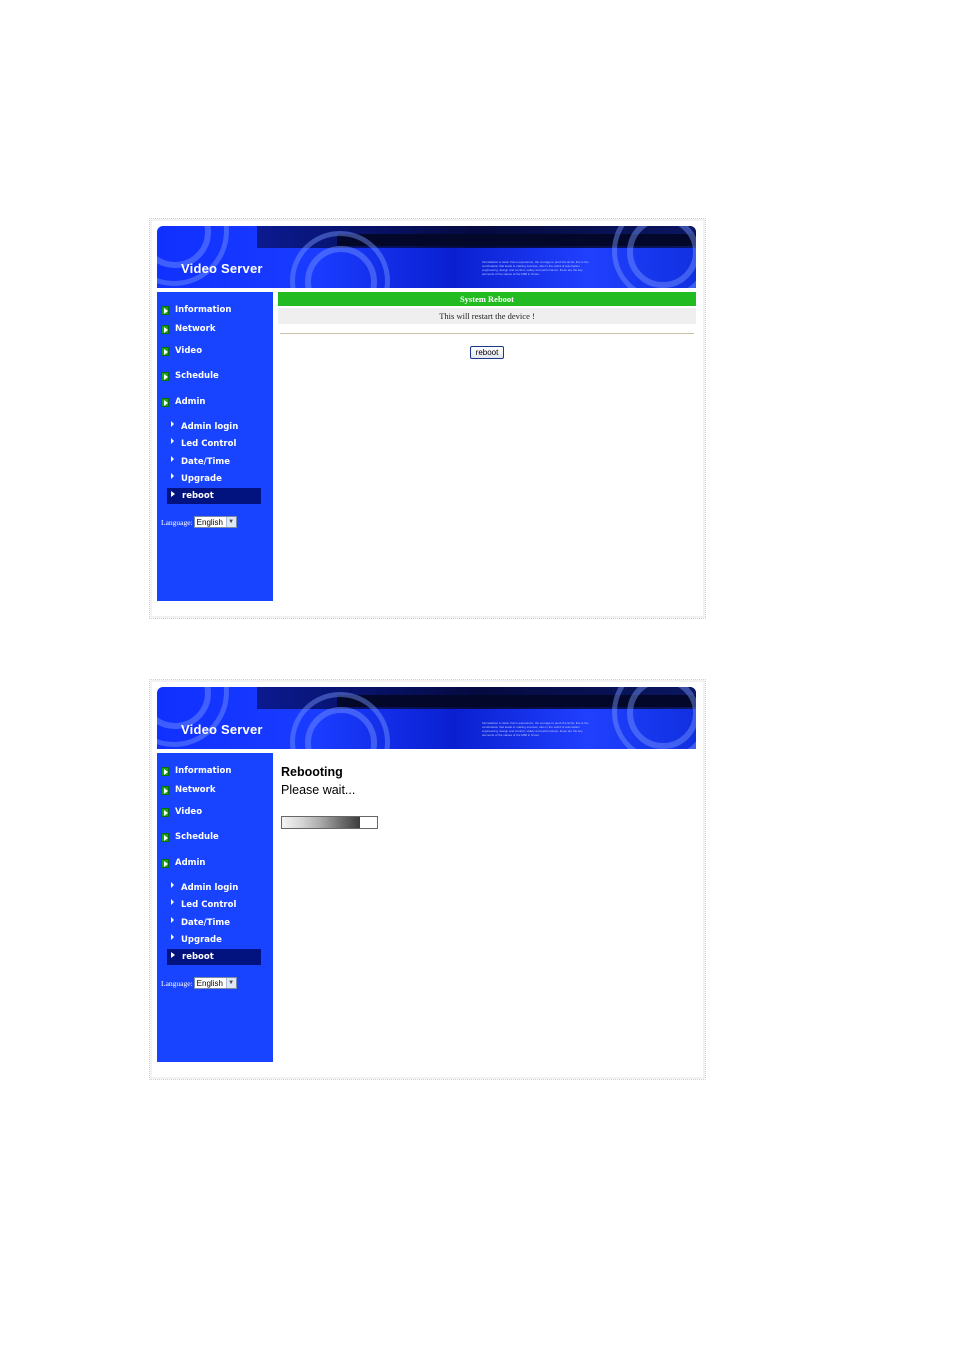  Describe the element at coordinates (312, 772) in the screenshot. I see `rebooting-title: Rebooting` at that location.